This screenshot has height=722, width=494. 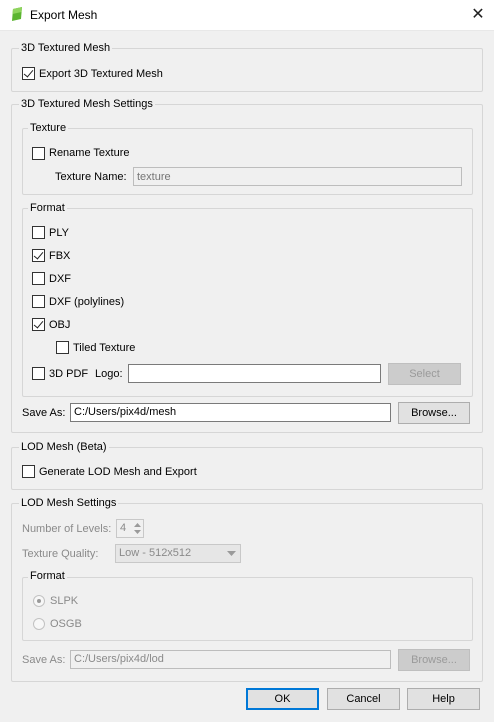 I want to click on texture-quality-value: Low - 512x512, so click(x=155, y=553).